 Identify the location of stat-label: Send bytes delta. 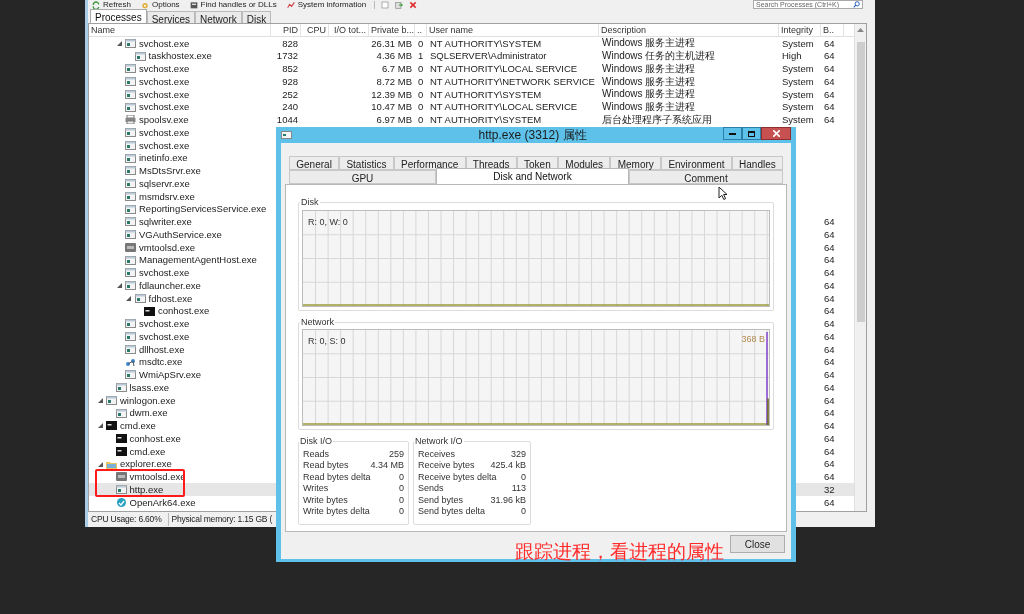
(452, 512).